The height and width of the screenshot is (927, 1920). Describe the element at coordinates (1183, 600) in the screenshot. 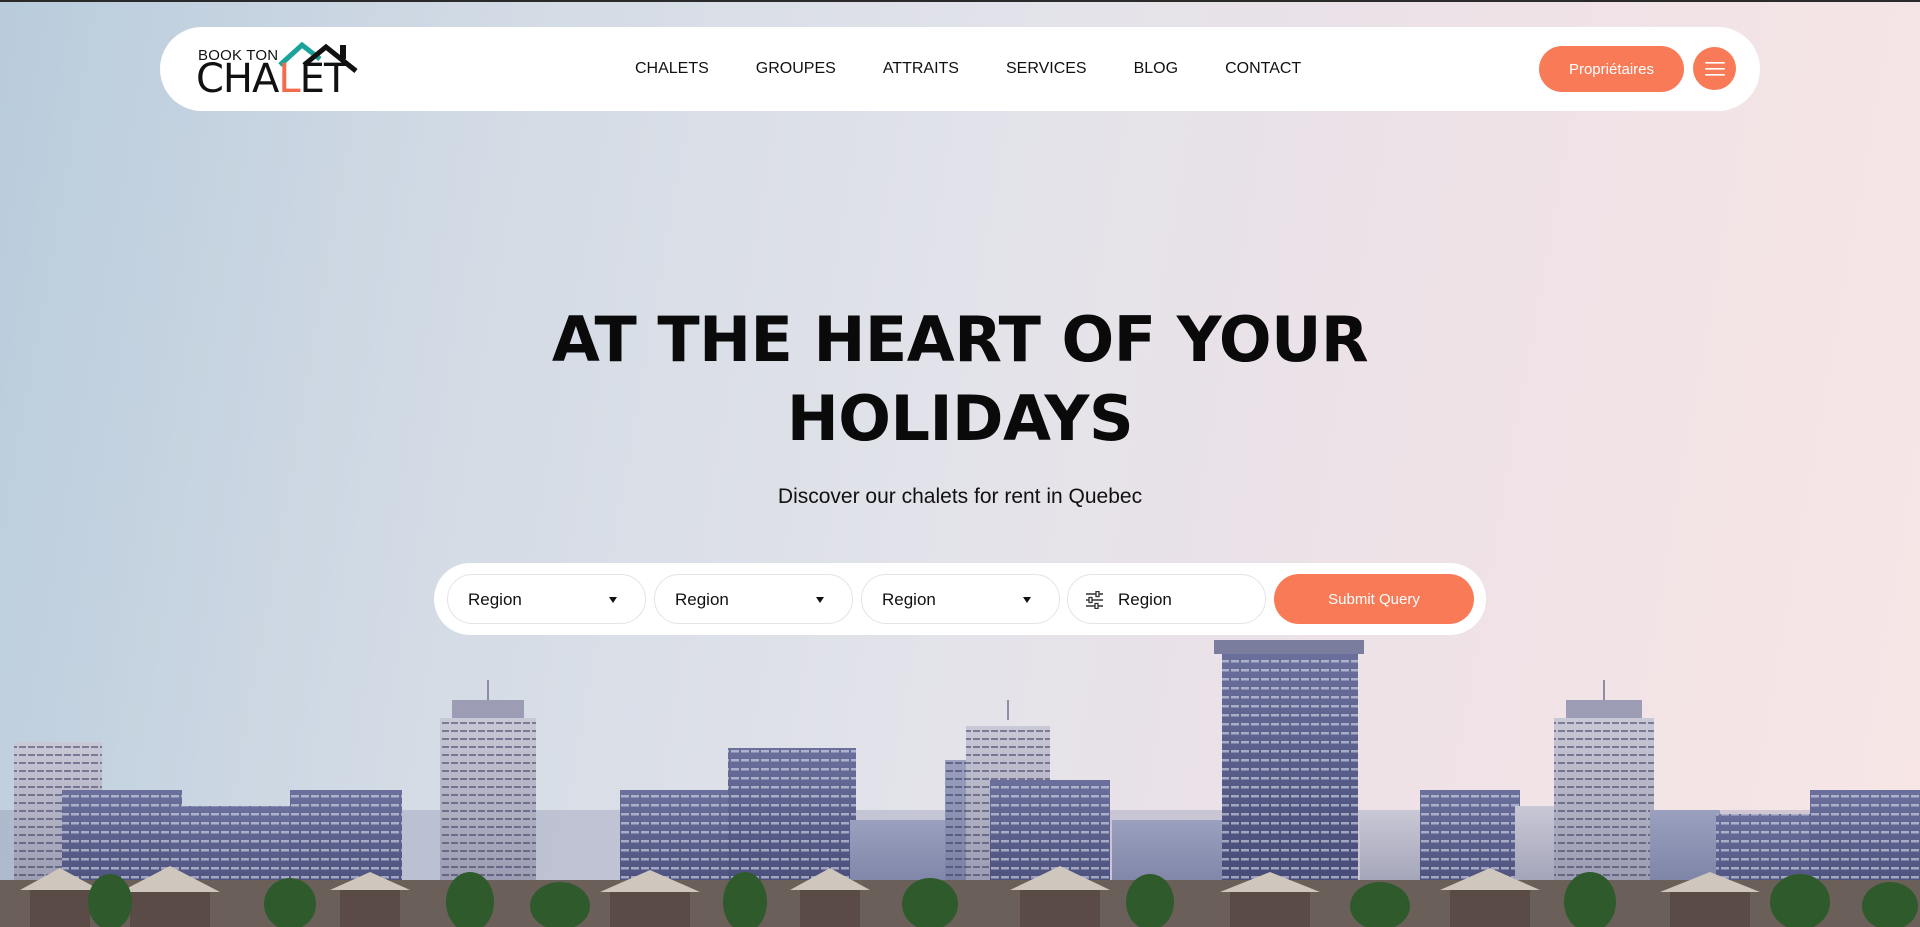

I see `region-filter-input` at that location.